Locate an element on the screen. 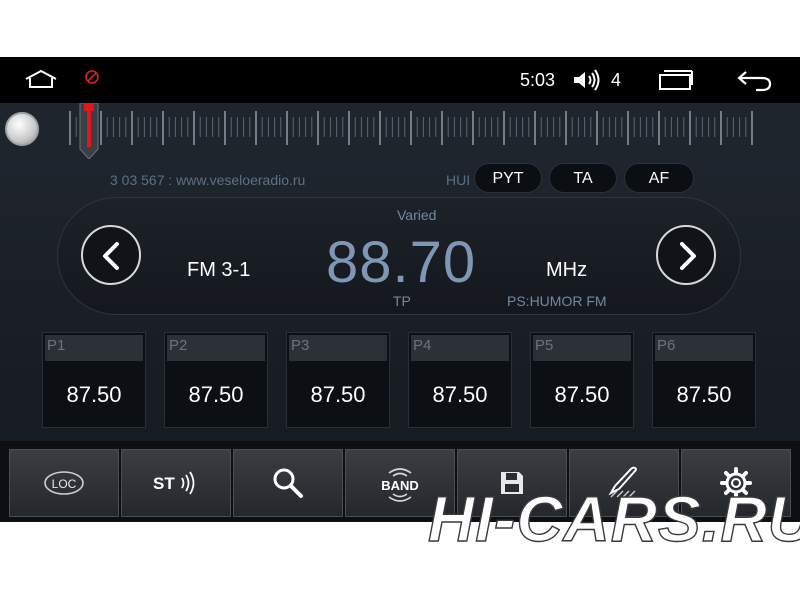  svg-text: LOC is located at coordinates (64, 484).